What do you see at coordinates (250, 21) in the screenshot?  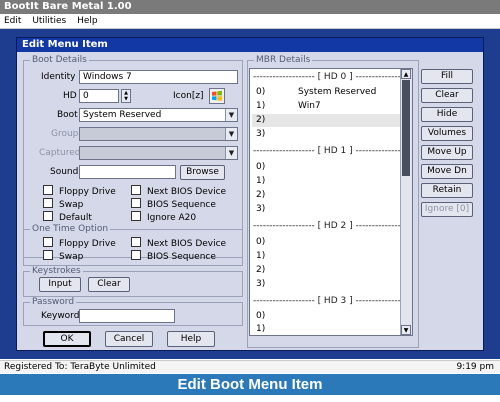 I see `menu-bar: Edit Utilities Help` at bounding box center [250, 21].